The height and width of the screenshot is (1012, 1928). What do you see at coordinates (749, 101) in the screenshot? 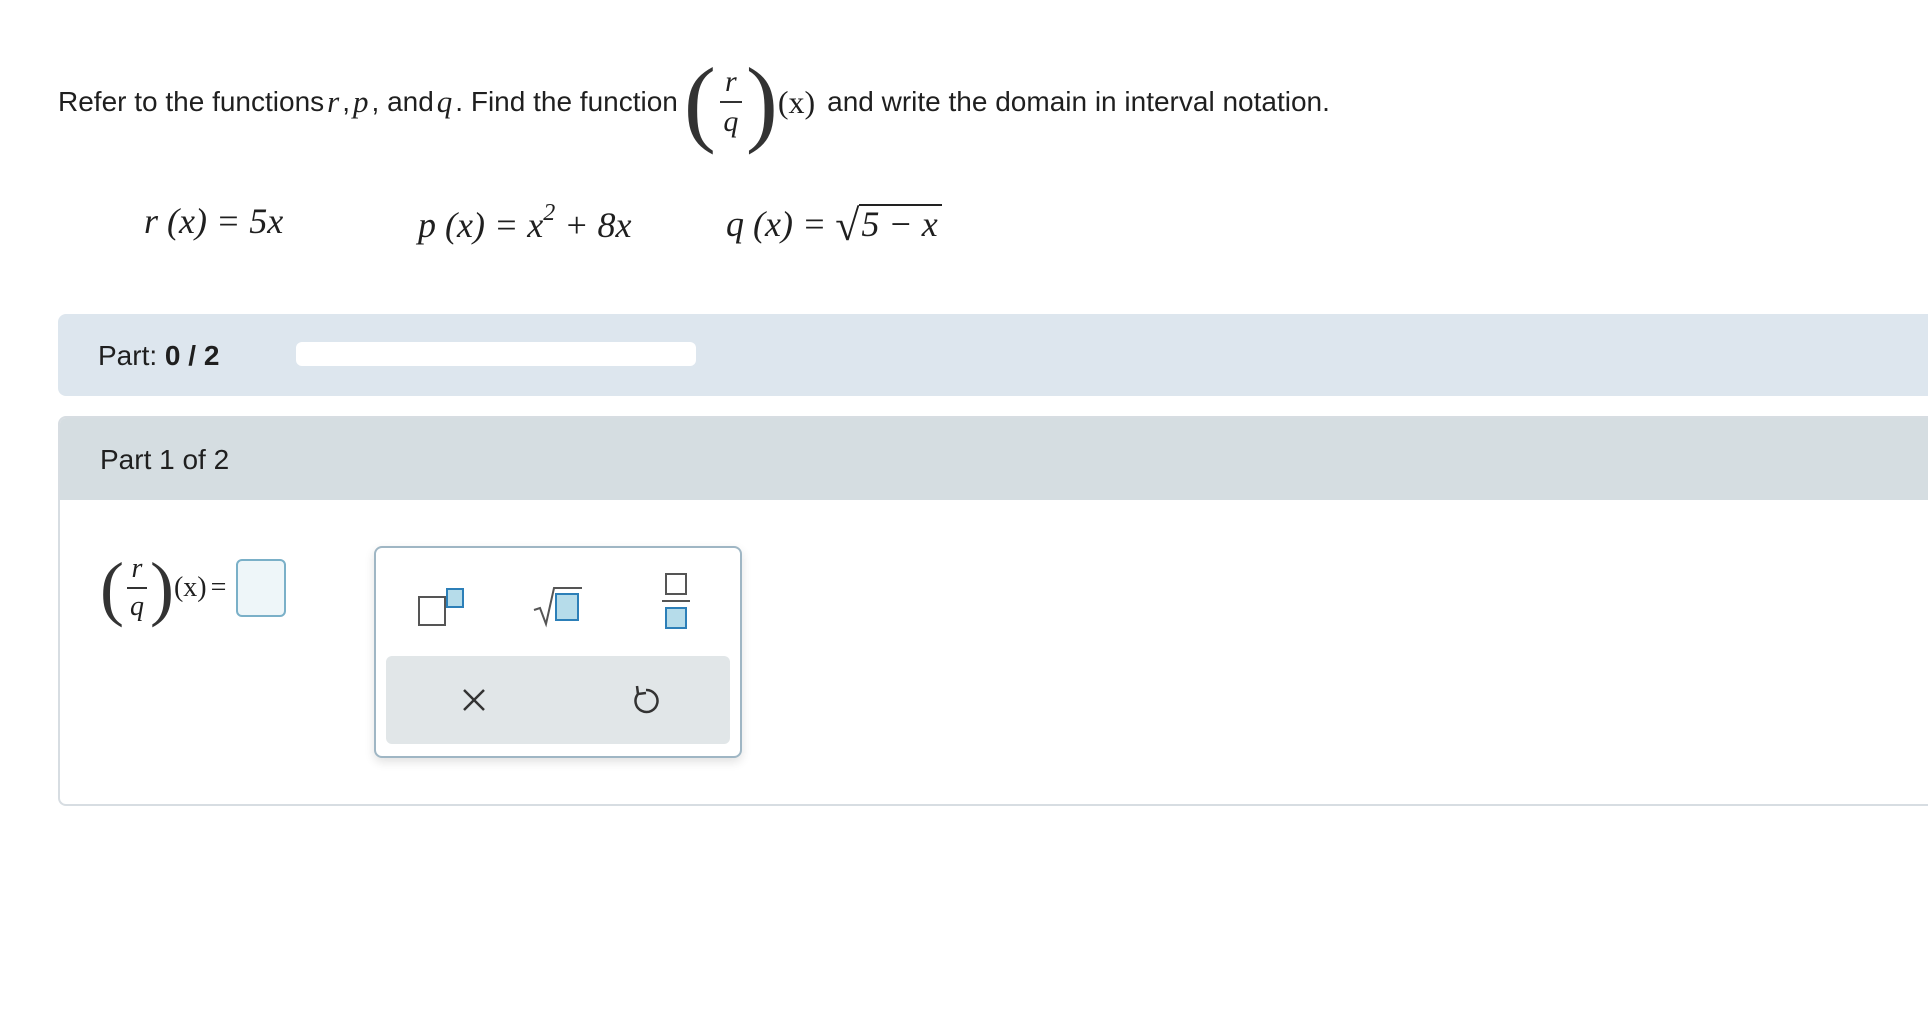
I see `function-expression: ( r q ) (x)` at bounding box center [749, 101].